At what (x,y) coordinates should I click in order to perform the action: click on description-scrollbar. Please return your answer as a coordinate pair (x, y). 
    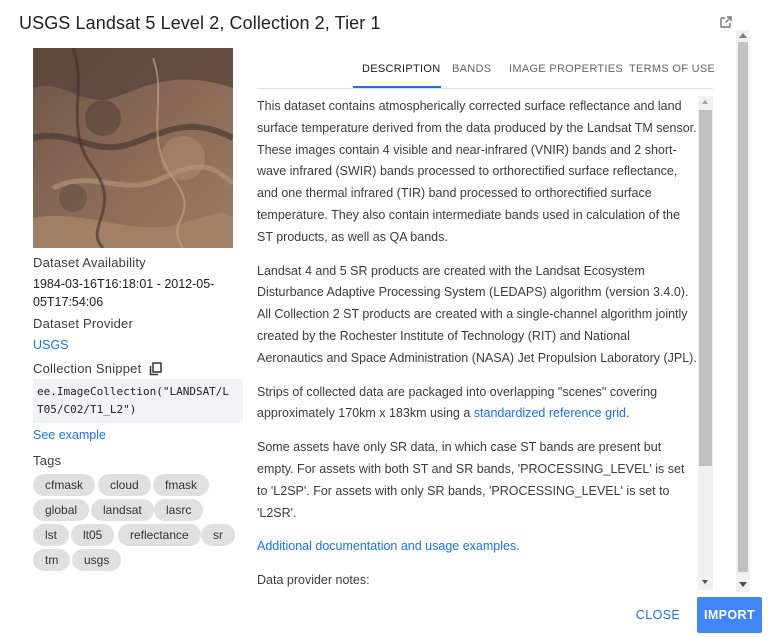
    Looking at the image, I should click on (705, 343).